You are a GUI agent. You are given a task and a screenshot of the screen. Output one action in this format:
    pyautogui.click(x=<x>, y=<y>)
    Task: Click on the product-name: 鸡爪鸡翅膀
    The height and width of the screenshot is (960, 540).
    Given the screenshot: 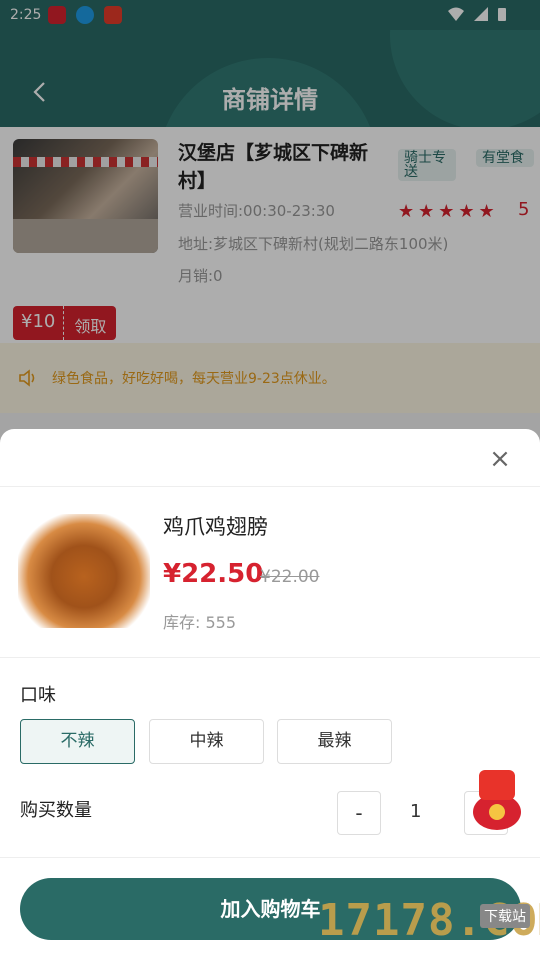 What is the action you would take?
    pyautogui.click(x=215, y=527)
    